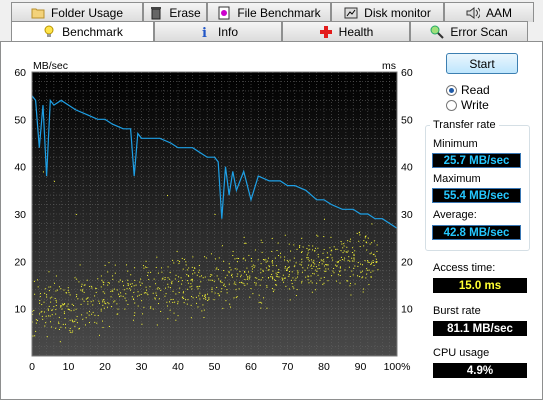 Image resolution: width=543 pixels, height=400 pixels. What do you see at coordinates (468, 90) in the screenshot?
I see `read-radio: Read` at bounding box center [468, 90].